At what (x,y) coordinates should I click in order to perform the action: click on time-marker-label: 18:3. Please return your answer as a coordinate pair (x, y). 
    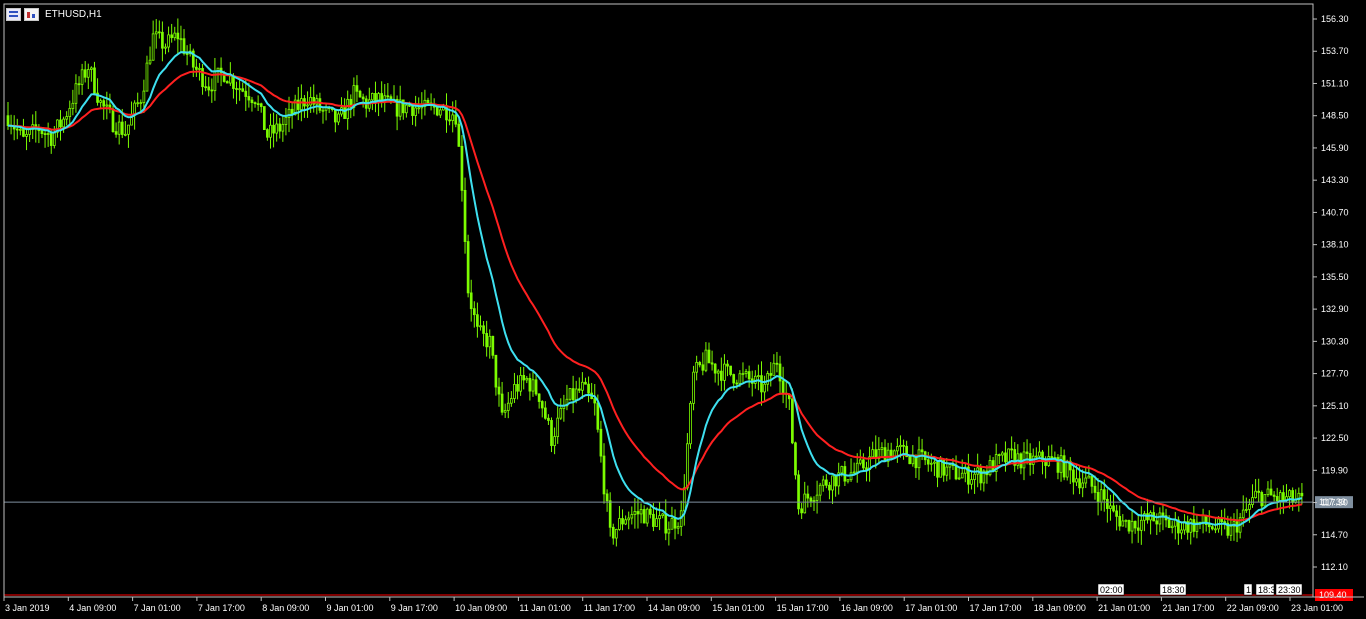
    Looking at the image, I should click on (1267, 590).